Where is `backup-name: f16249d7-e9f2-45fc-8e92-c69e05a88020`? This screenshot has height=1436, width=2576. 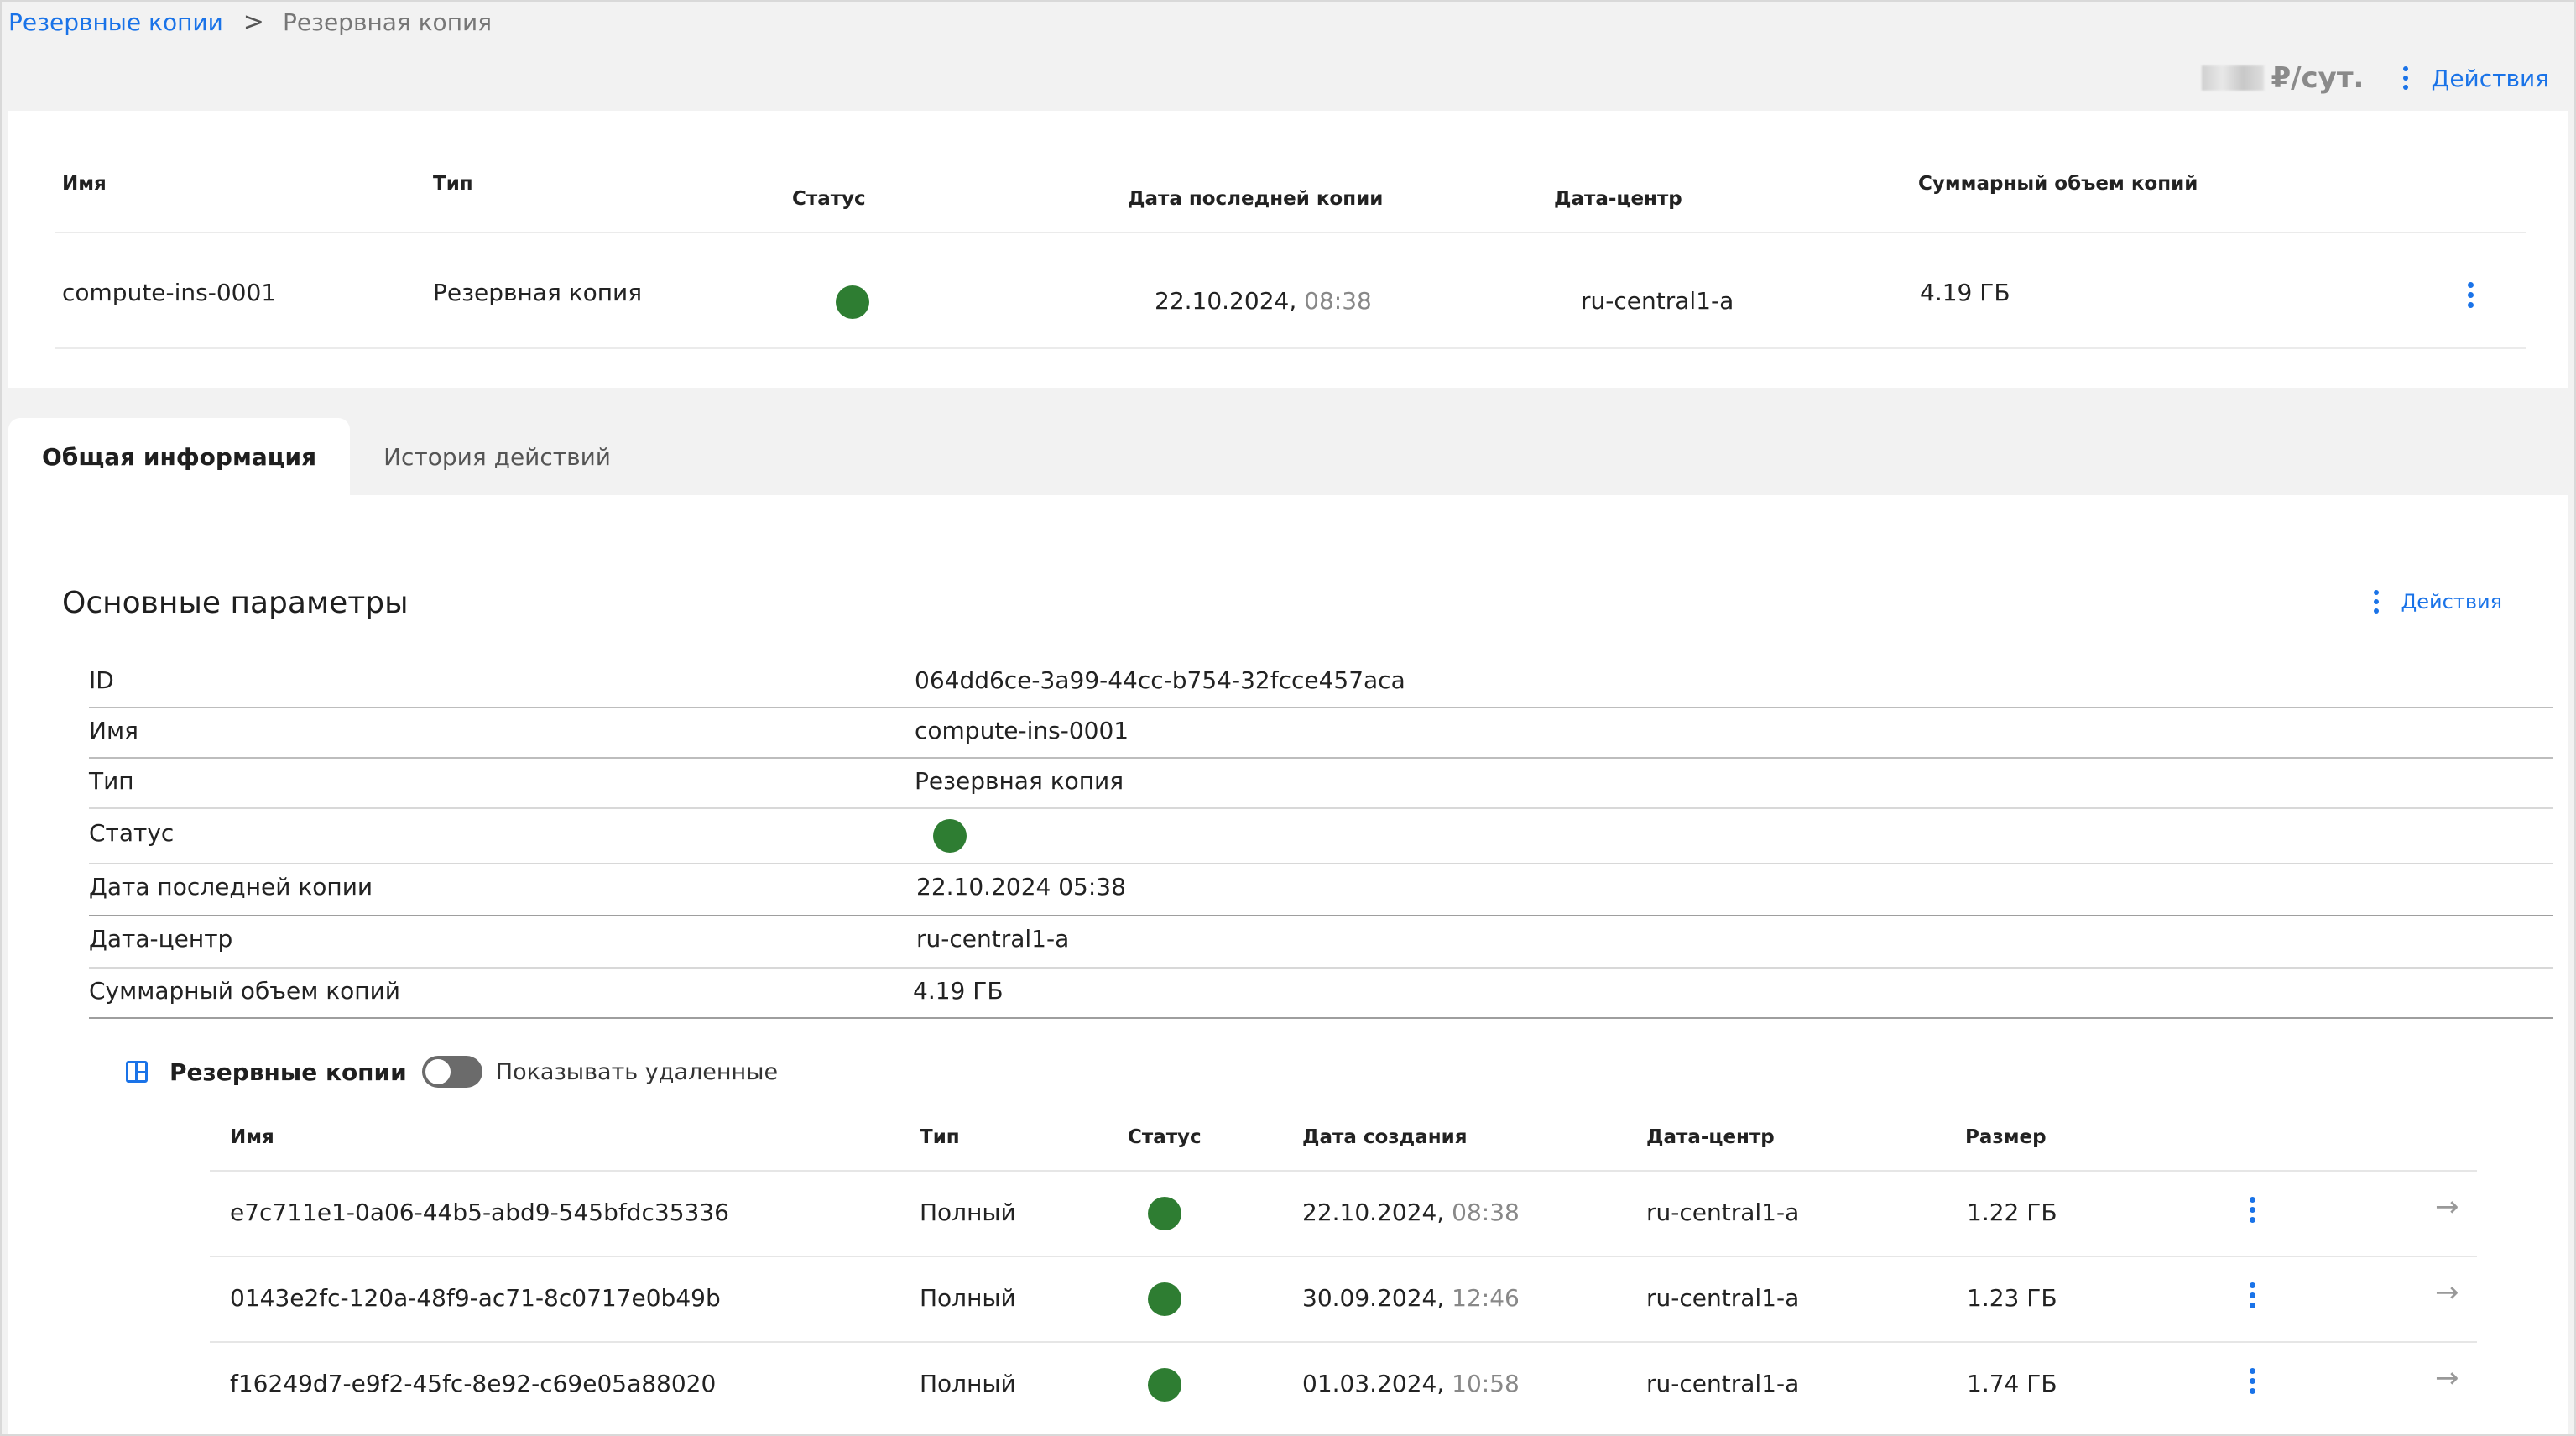 backup-name: f16249d7-e9f2-45fc-8e92-c69e05a88020 is located at coordinates (473, 1383).